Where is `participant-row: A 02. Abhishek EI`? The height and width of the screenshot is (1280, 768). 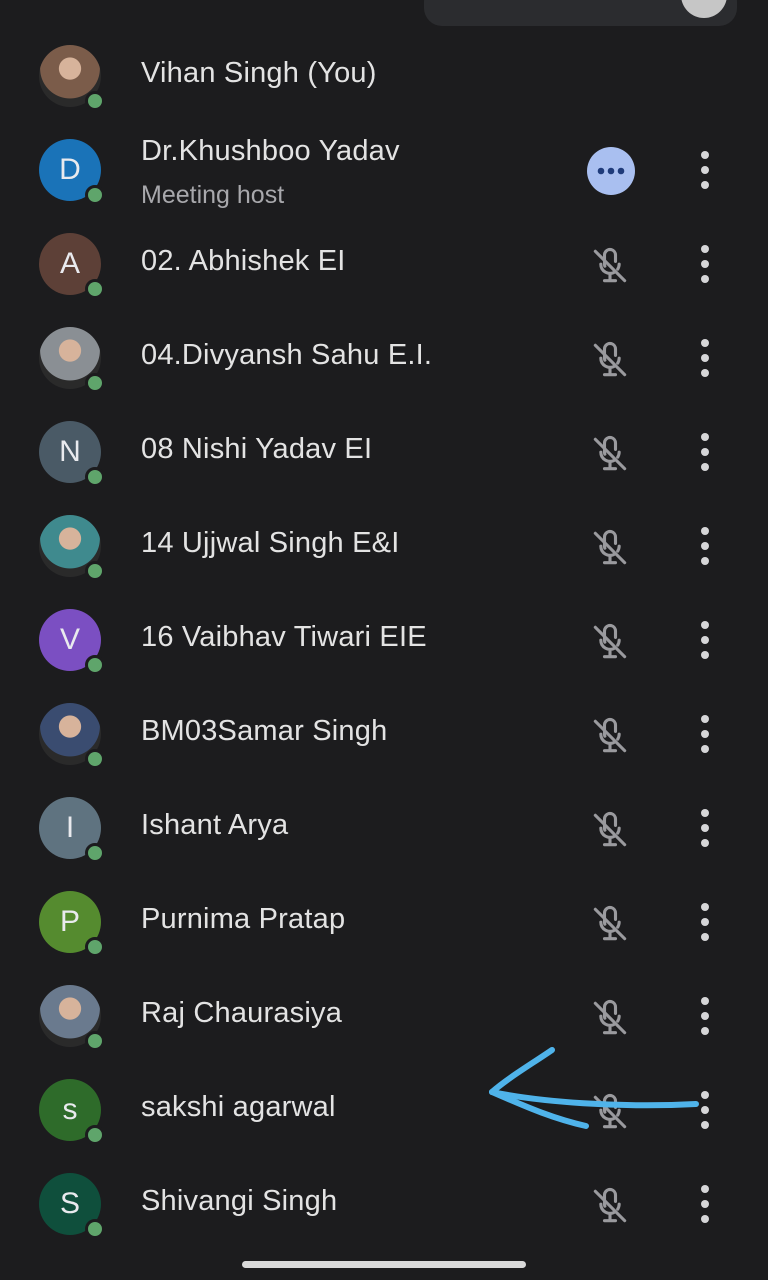
participant-row: A 02. Abhishek EI is located at coordinates (384, 264).